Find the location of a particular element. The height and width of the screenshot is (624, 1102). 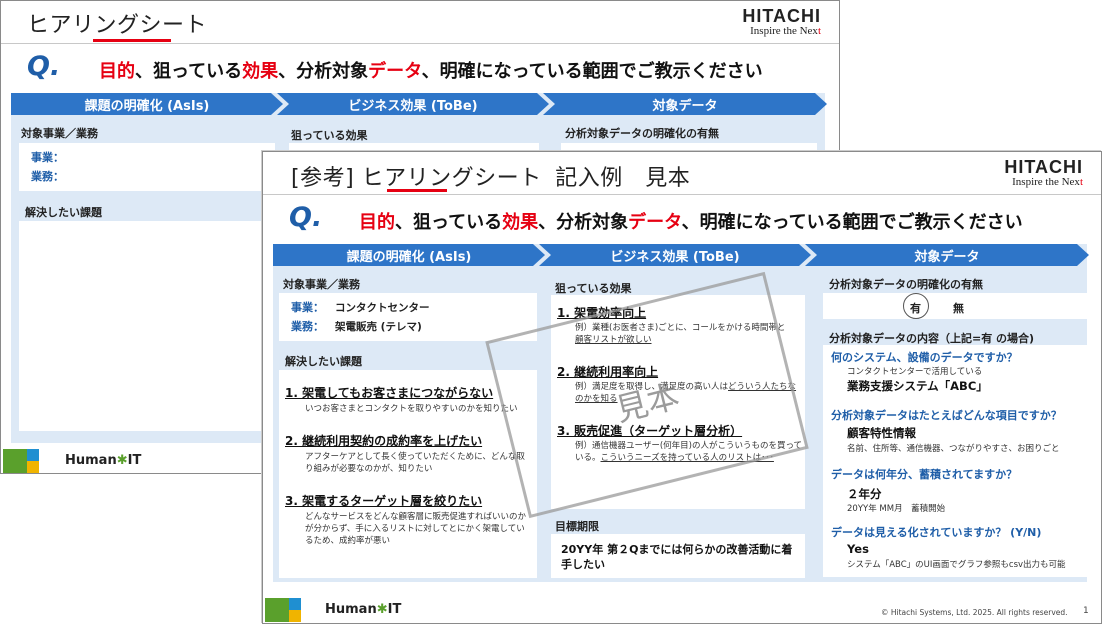

qa-3-note: 20YY年 MM月 蓄積開始 is located at coordinates (896, 509).